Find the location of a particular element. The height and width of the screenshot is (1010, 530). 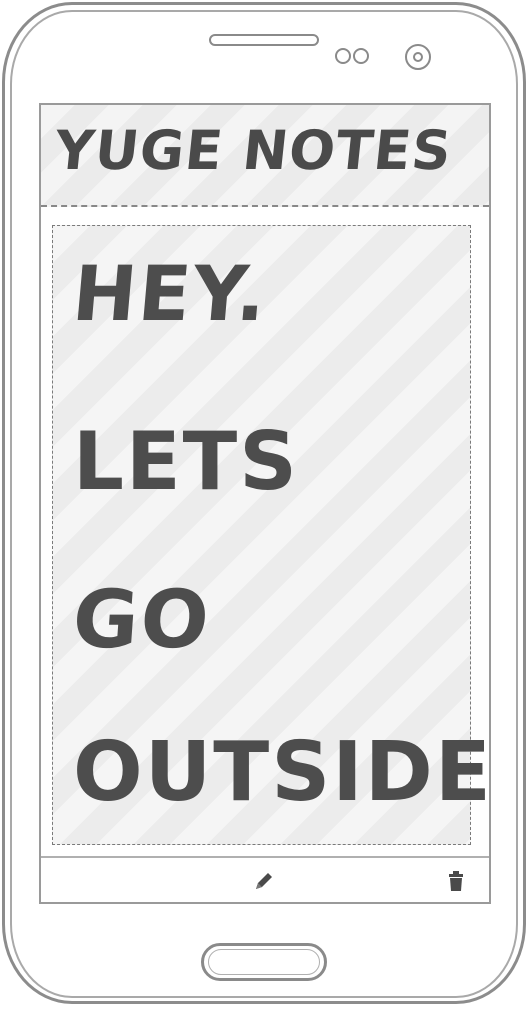

edit-button is located at coordinates (264, 881).